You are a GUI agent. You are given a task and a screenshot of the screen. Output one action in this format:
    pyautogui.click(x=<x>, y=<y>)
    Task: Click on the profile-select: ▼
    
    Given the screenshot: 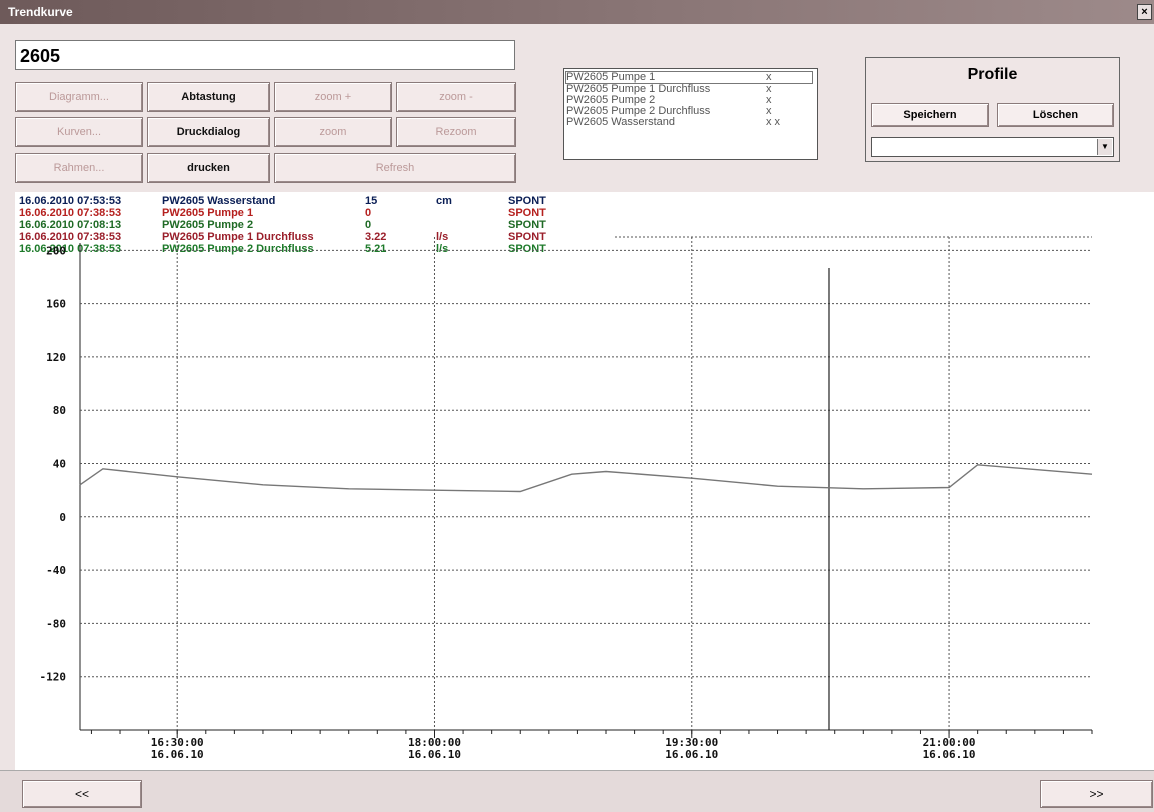 What is the action you would take?
    pyautogui.click(x=992, y=147)
    